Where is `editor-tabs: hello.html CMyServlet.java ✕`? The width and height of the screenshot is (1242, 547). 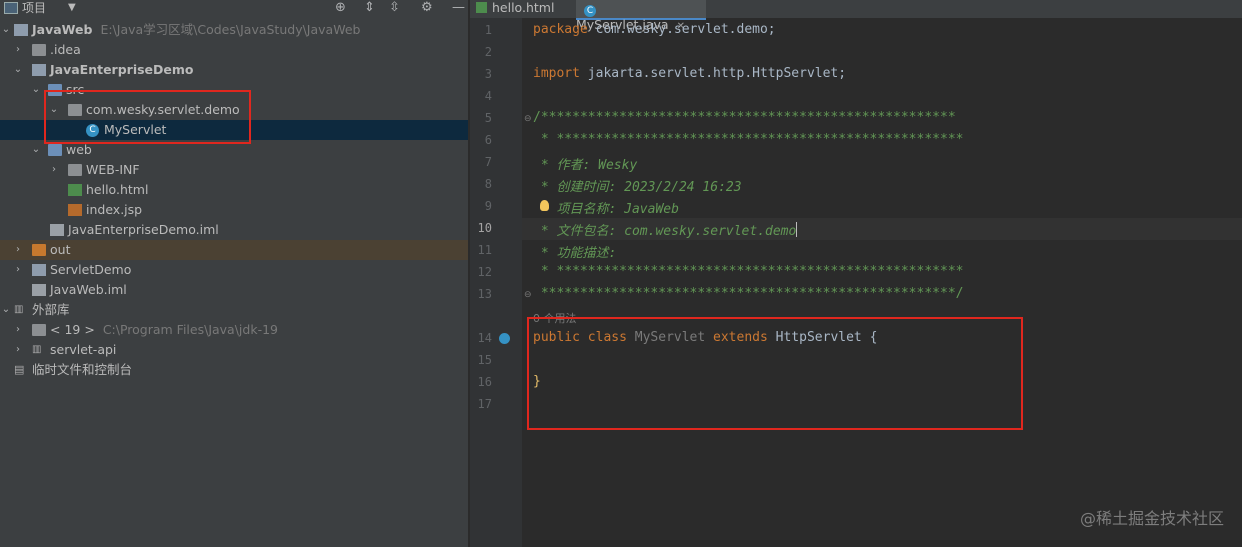 editor-tabs: hello.html CMyServlet.java ✕ is located at coordinates (856, 16).